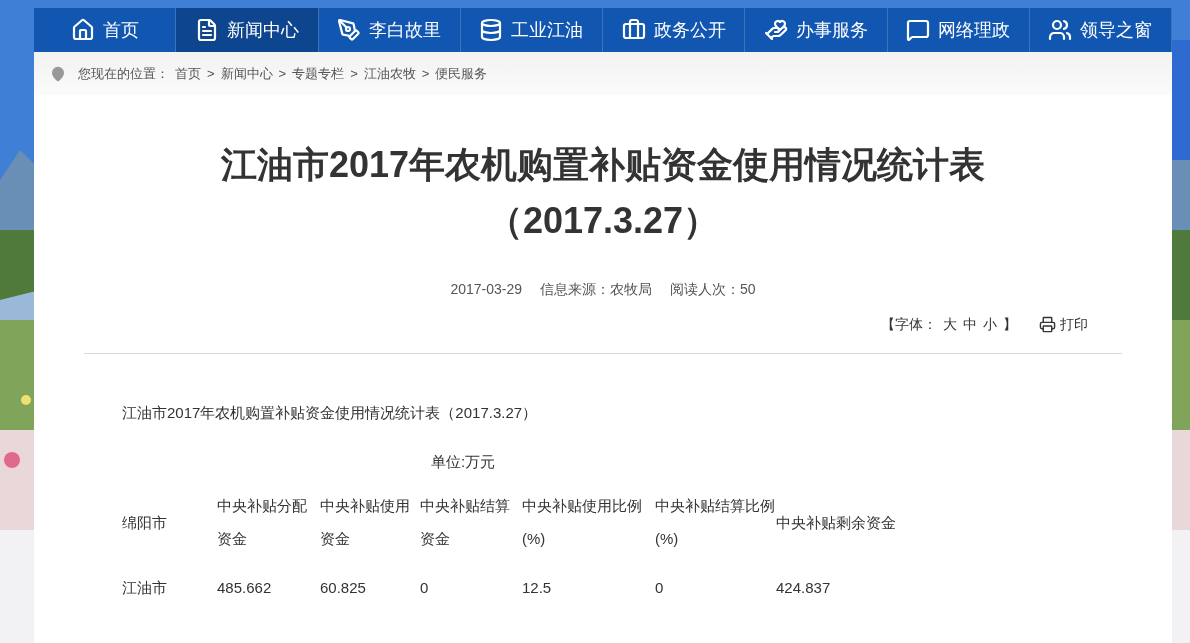 This screenshot has width=1190, height=643. What do you see at coordinates (1063, 324) in the screenshot?
I see `print-button: 打印` at bounding box center [1063, 324].